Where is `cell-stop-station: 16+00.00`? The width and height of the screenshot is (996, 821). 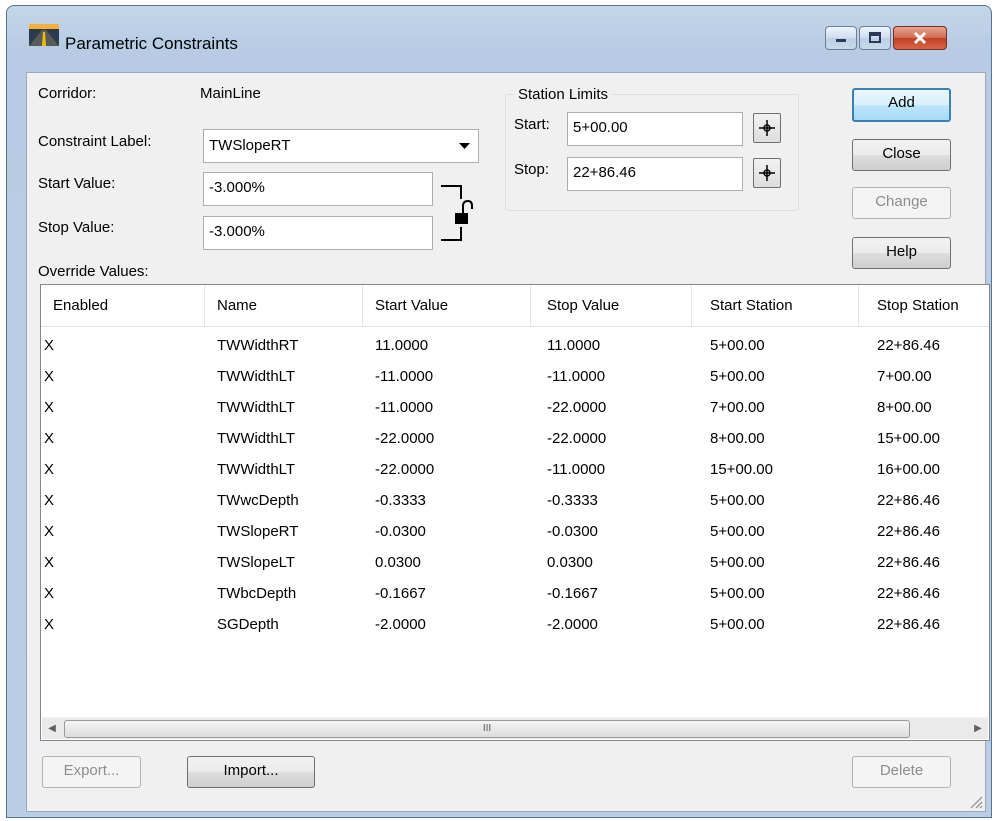 cell-stop-station: 16+00.00 is located at coordinates (908, 469).